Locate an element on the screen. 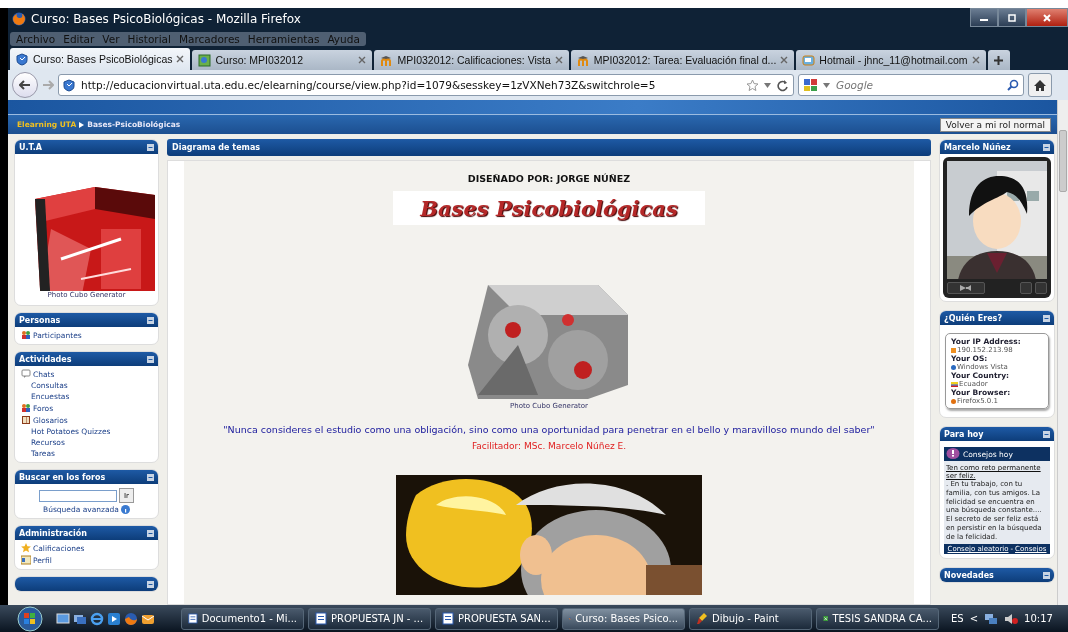 This screenshot has height=632, width=1068. home-icon is located at coordinates (1040, 85).